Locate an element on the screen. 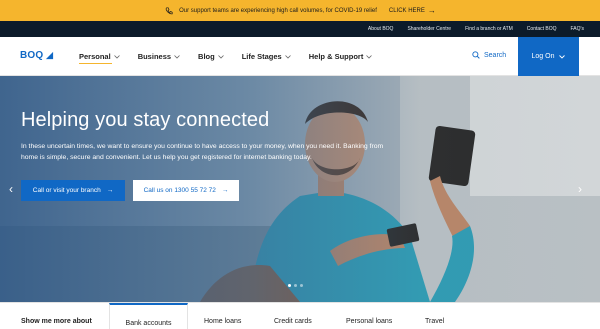 The image size is (600, 329). log-on-button: Log On is located at coordinates (548, 56).